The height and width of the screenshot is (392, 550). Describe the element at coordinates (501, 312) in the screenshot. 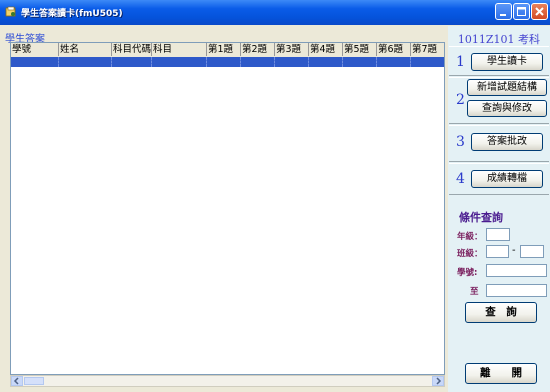

I see `search-button: 查 詢` at that location.